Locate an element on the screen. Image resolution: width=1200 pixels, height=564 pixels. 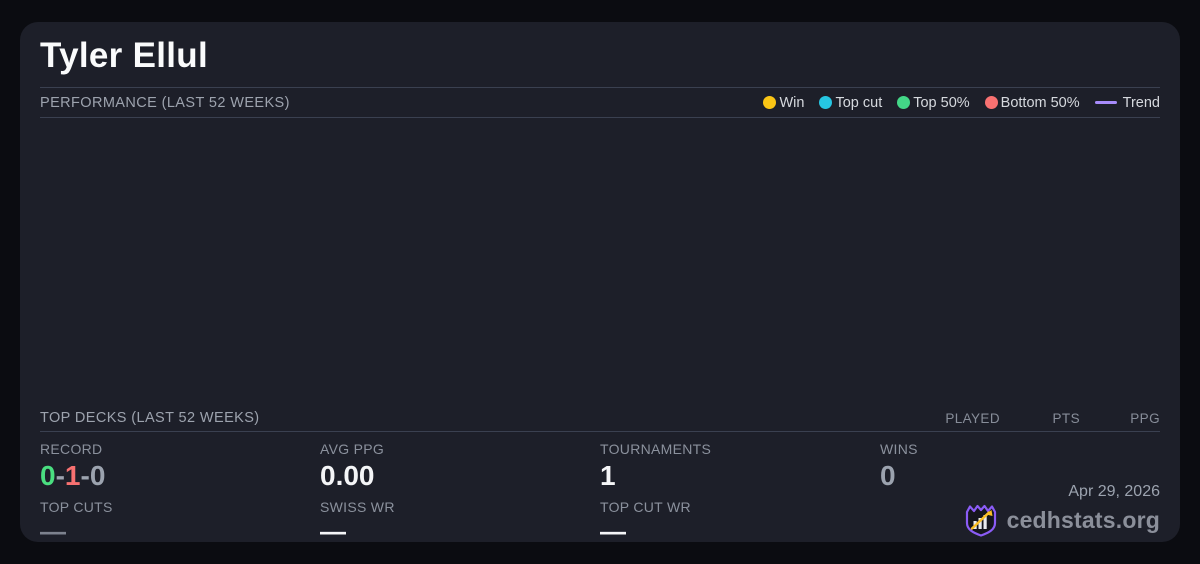
swiss-wr-value: — is located at coordinates (333, 531).